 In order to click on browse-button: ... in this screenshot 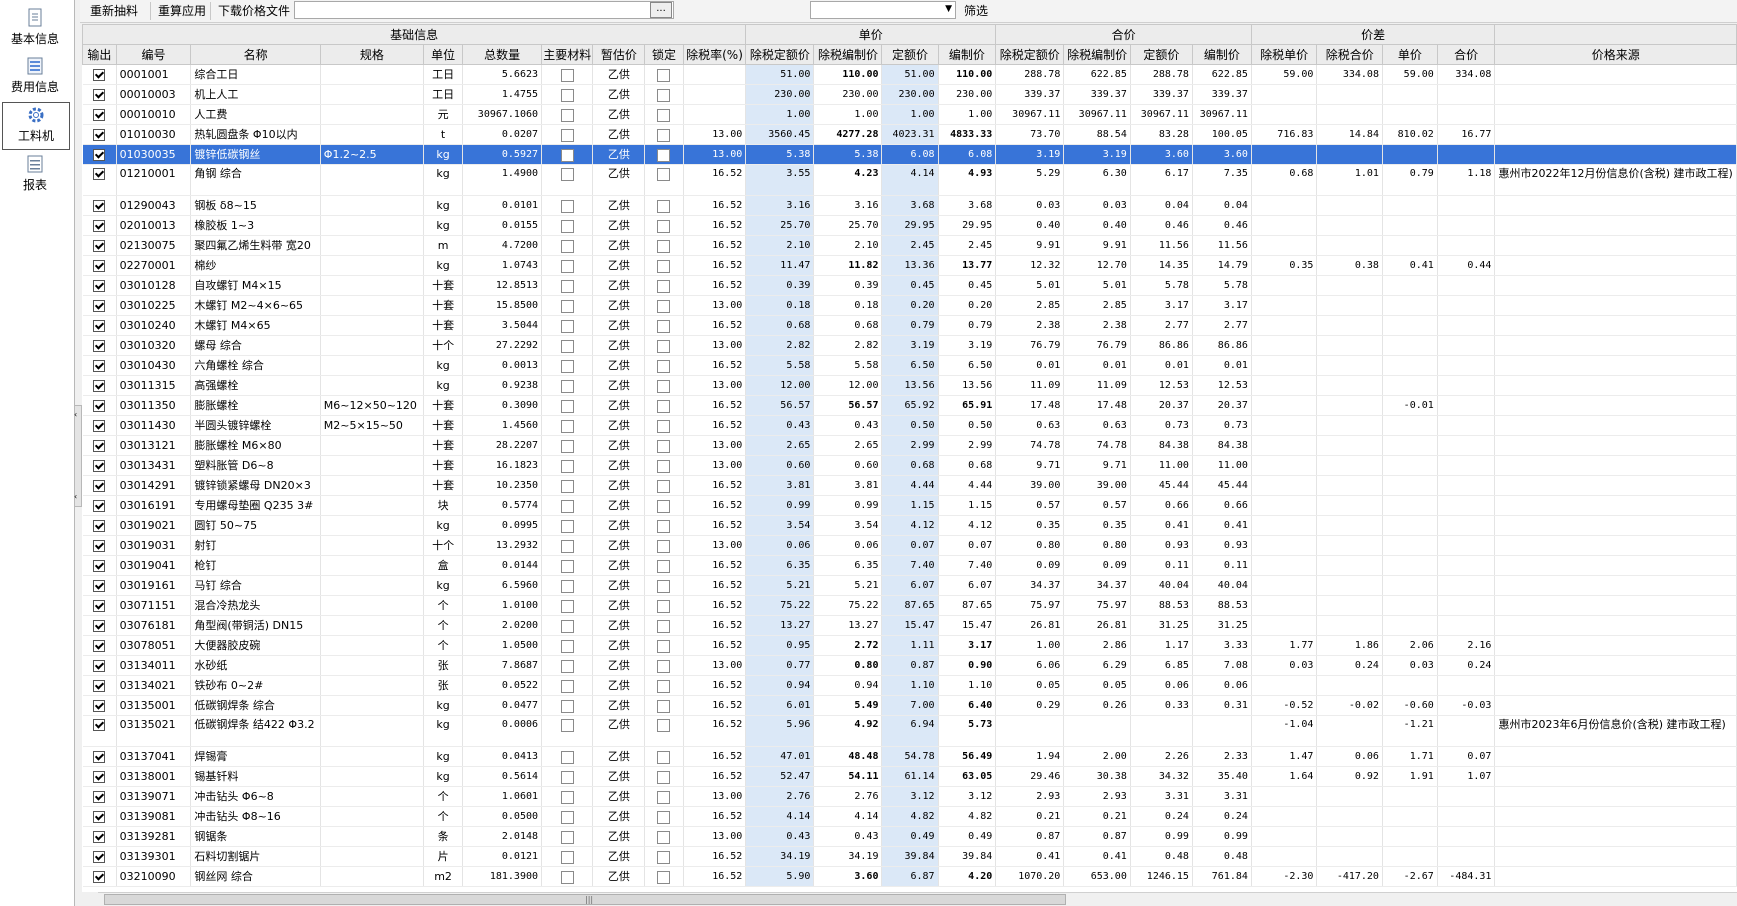, I will do `click(661, 10)`.